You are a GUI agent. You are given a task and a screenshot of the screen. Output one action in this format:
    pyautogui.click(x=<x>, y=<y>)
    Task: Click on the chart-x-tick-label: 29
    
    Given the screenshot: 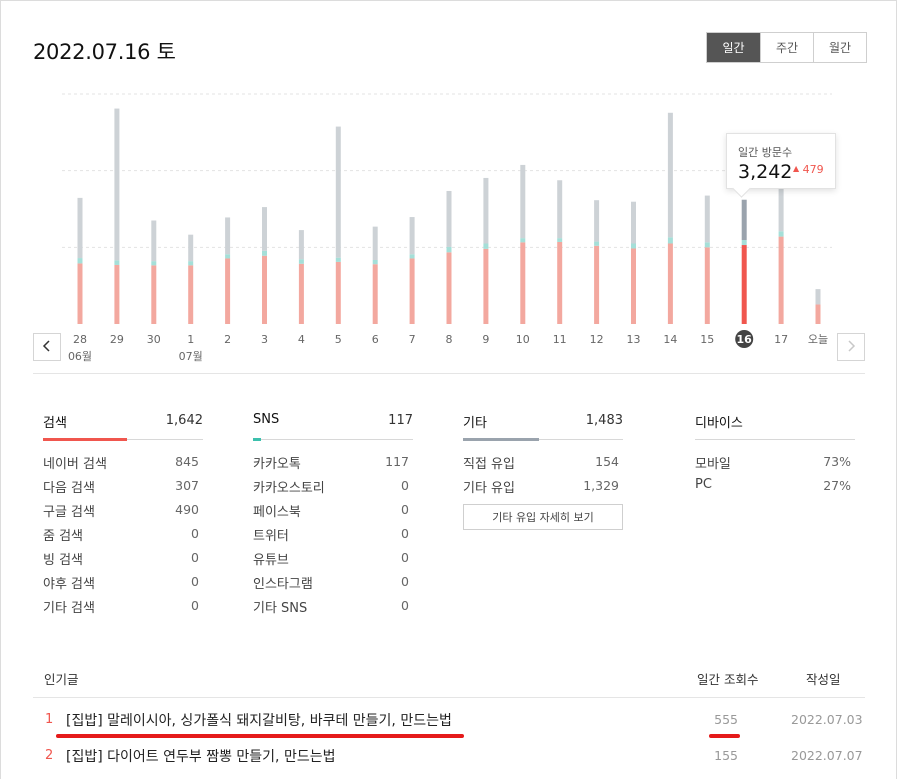 What is the action you would take?
    pyautogui.click(x=117, y=339)
    